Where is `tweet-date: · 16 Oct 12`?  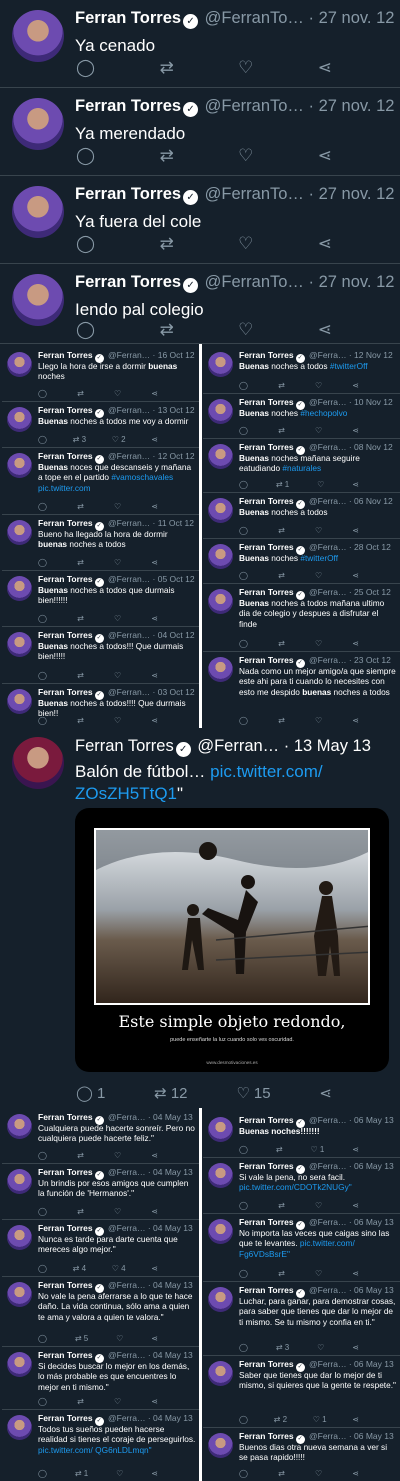 tweet-date: · 16 Oct 12 is located at coordinates (174, 355).